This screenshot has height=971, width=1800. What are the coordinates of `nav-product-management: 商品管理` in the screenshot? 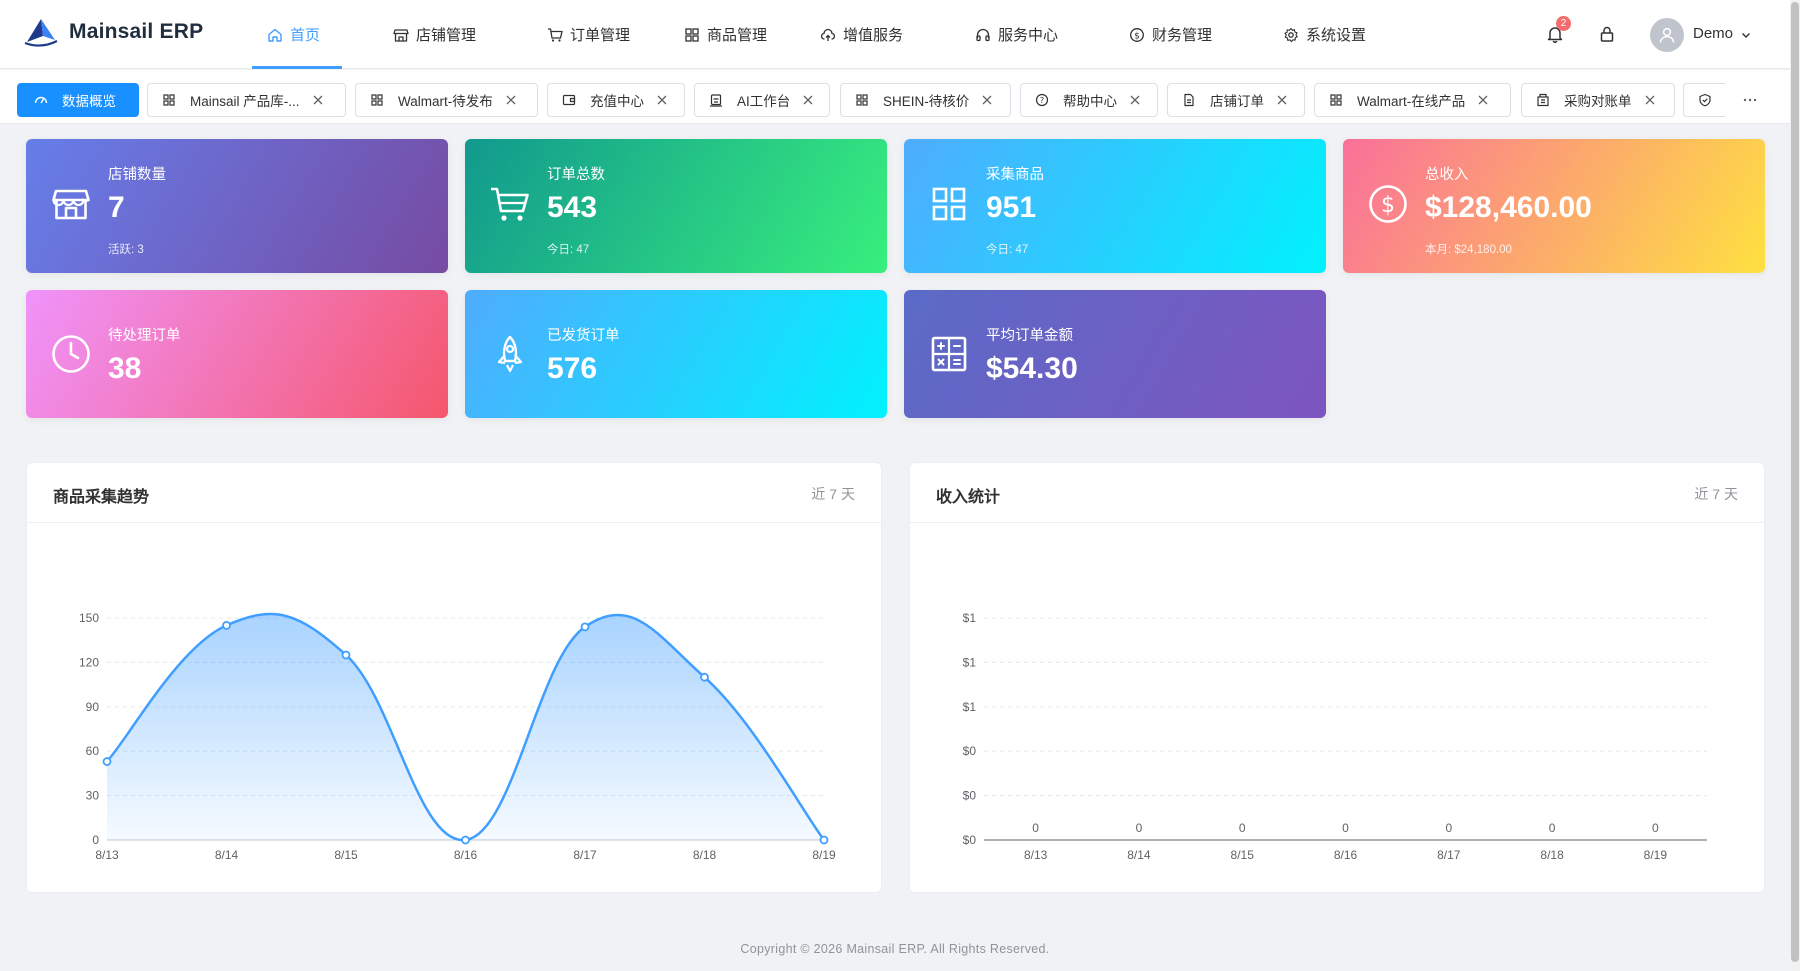 It's located at (725, 34).